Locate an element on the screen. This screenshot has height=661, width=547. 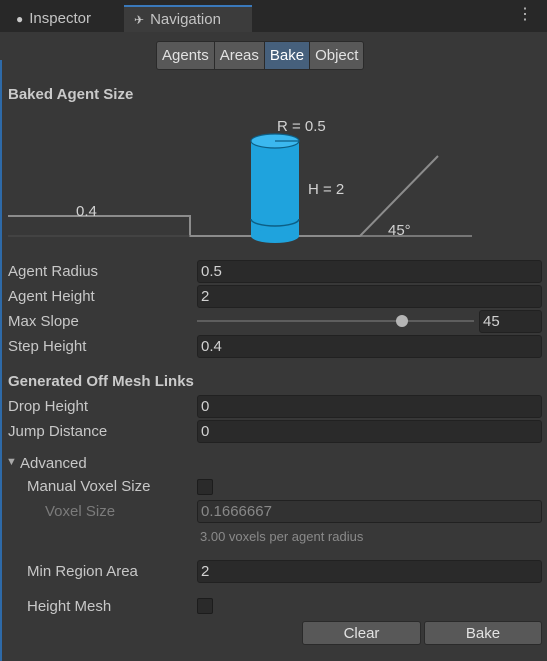
tab-navigation-label: Navigation is located at coordinates (185, 19).